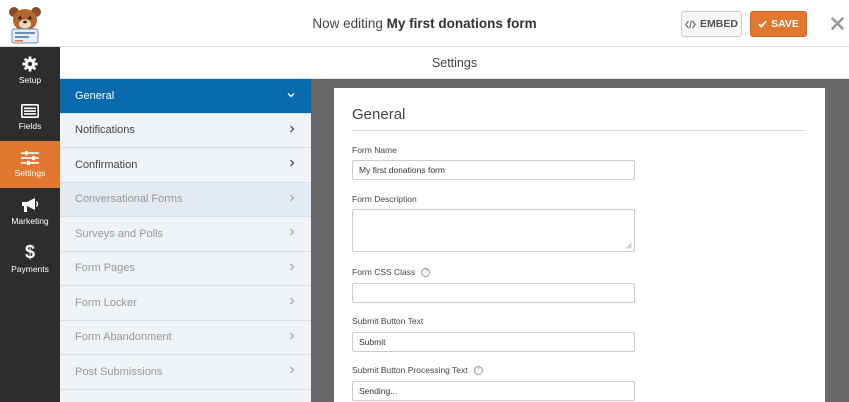 The image size is (849, 402). I want to click on submit-button-text-label: Submit Button Text, so click(388, 321).